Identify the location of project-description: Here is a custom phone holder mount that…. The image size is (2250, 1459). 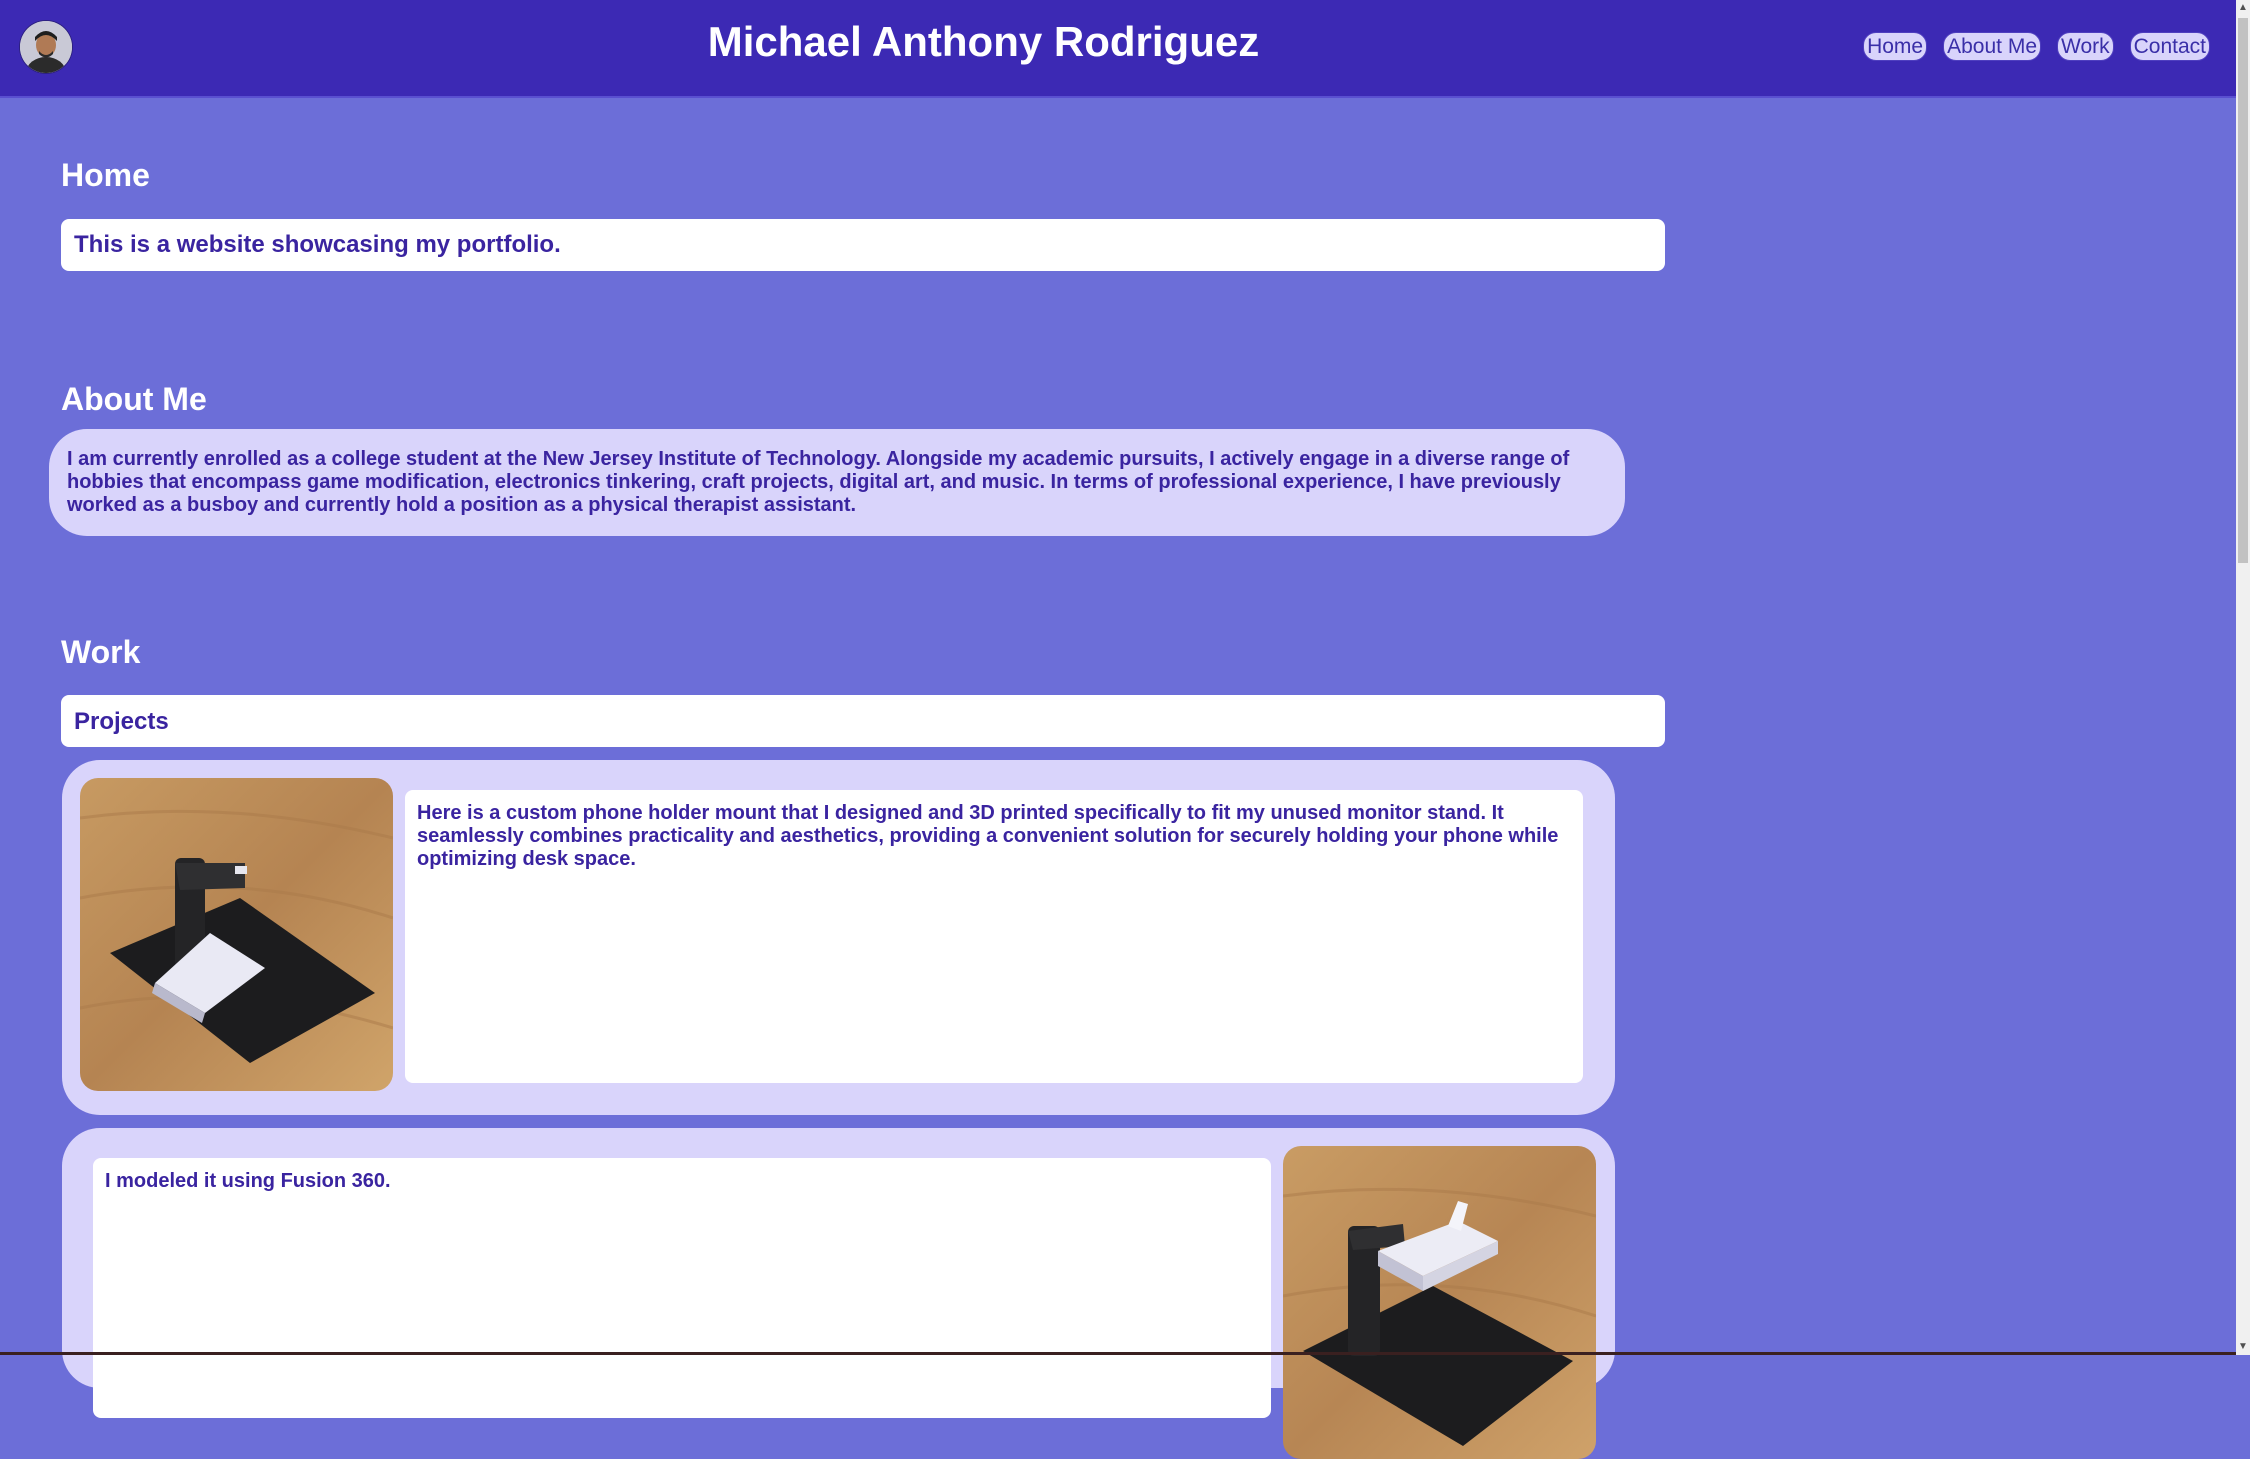
(988, 836).